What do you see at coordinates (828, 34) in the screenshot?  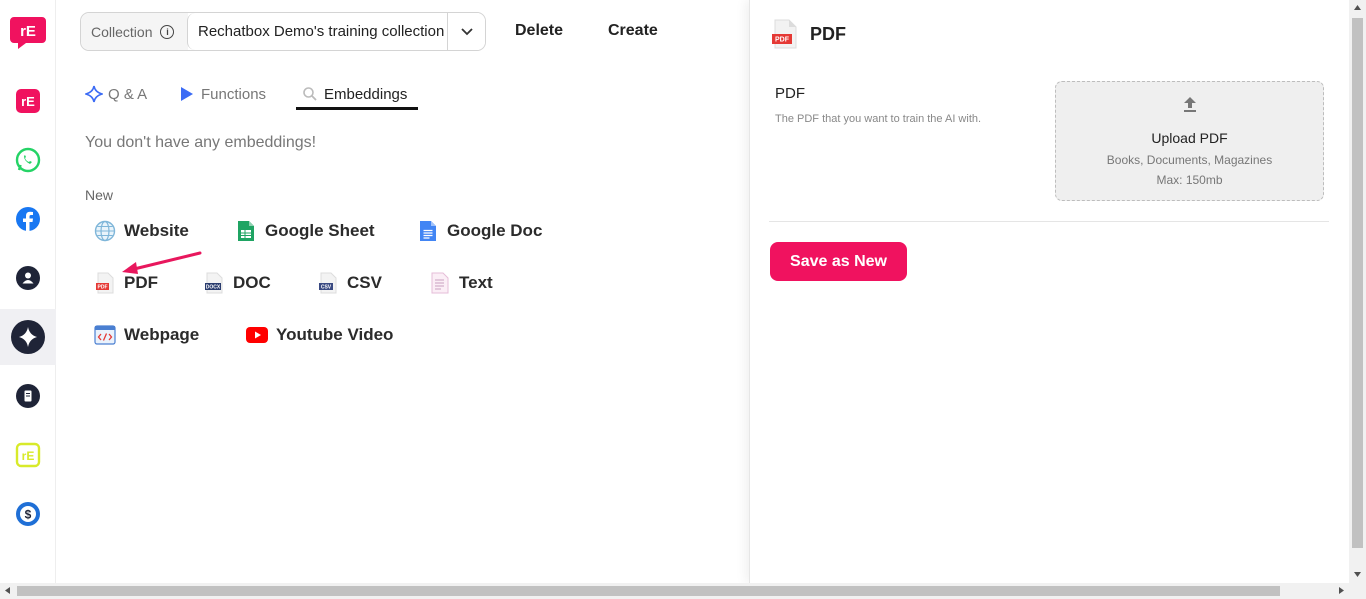 I see `panel-title: PDF` at bounding box center [828, 34].